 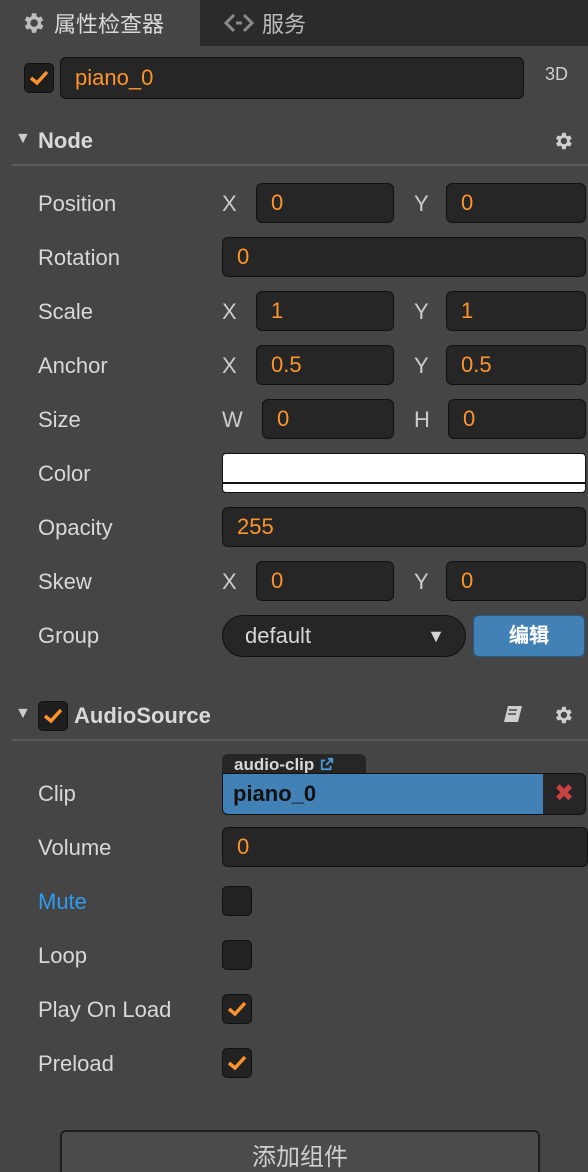 I want to click on clip-asset-field: piano_0 ✖, so click(x=404, y=794).